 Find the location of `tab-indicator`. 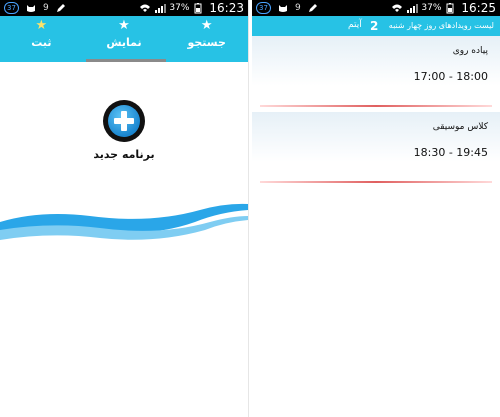

tab-indicator is located at coordinates (126, 60).